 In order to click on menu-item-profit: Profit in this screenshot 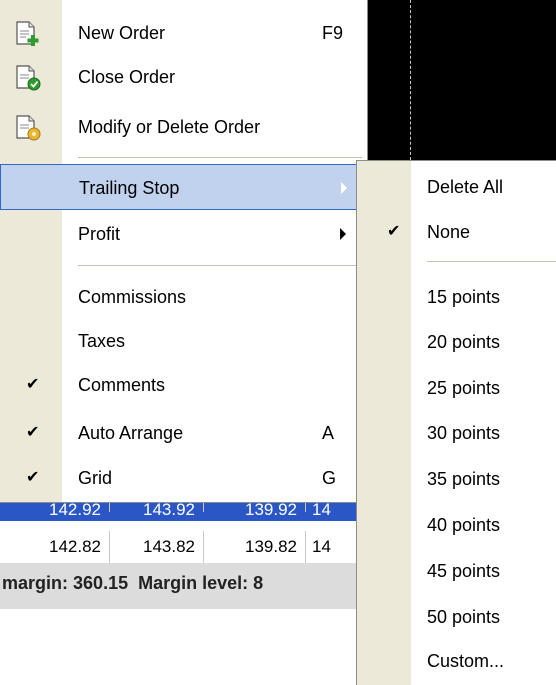, I will do `click(183, 234)`.